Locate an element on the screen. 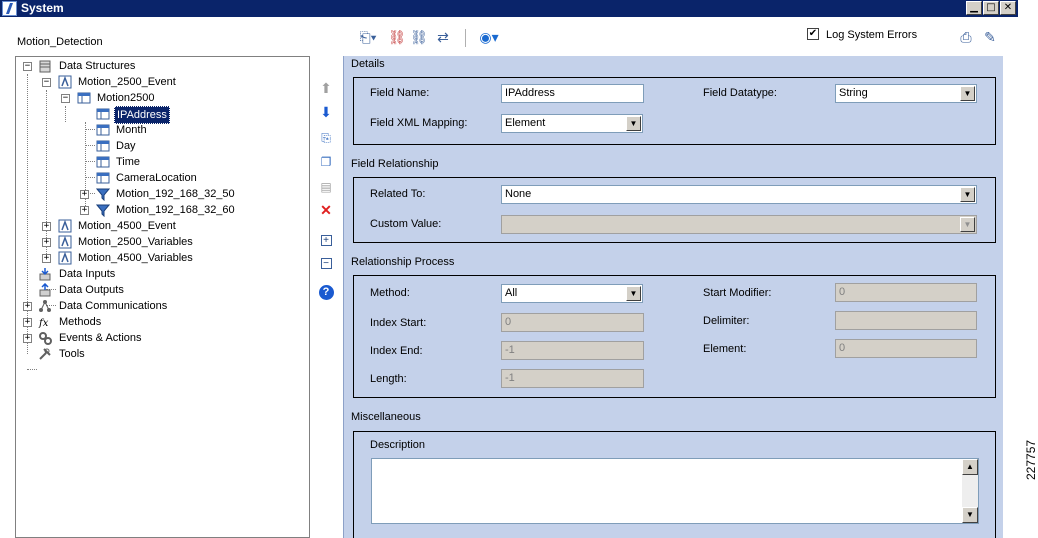 The image size is (1038, 538). tree-node-structure: − Motion2500 is located at coordinates (161, 98).